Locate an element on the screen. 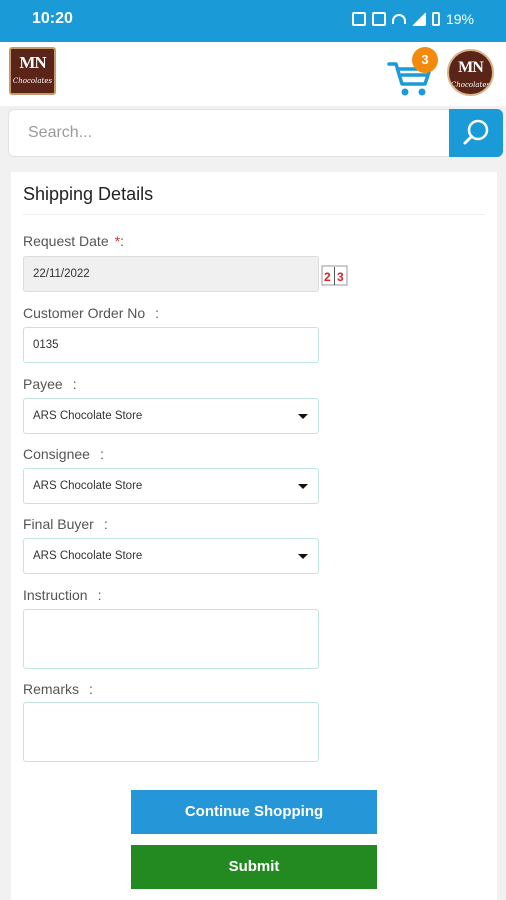 The height and width of the screenshot is (900, 506). customer-order-label: Customer Order No: is located at coordinates (91, 313).